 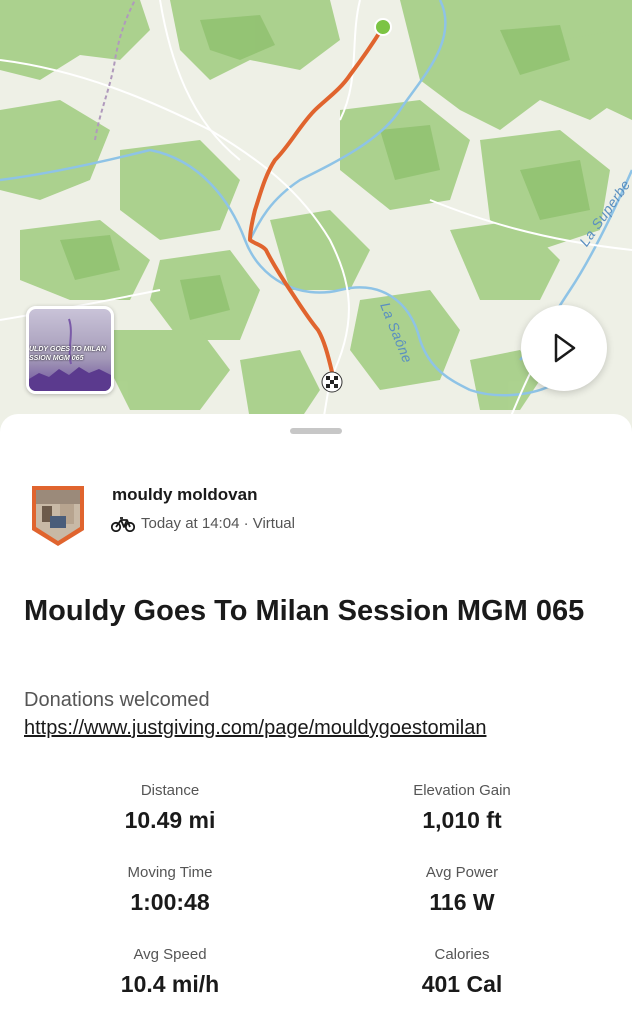 I want to click on stat-value: 116 W, so click(x=462, y=902).